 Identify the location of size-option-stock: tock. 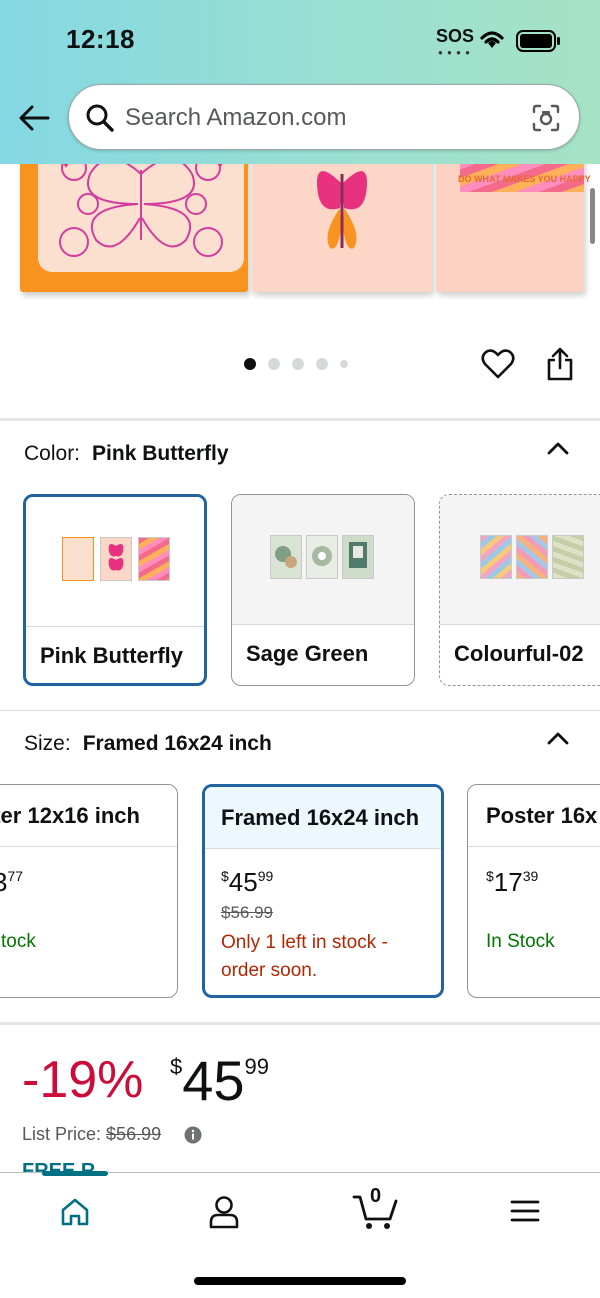
(18, 941).